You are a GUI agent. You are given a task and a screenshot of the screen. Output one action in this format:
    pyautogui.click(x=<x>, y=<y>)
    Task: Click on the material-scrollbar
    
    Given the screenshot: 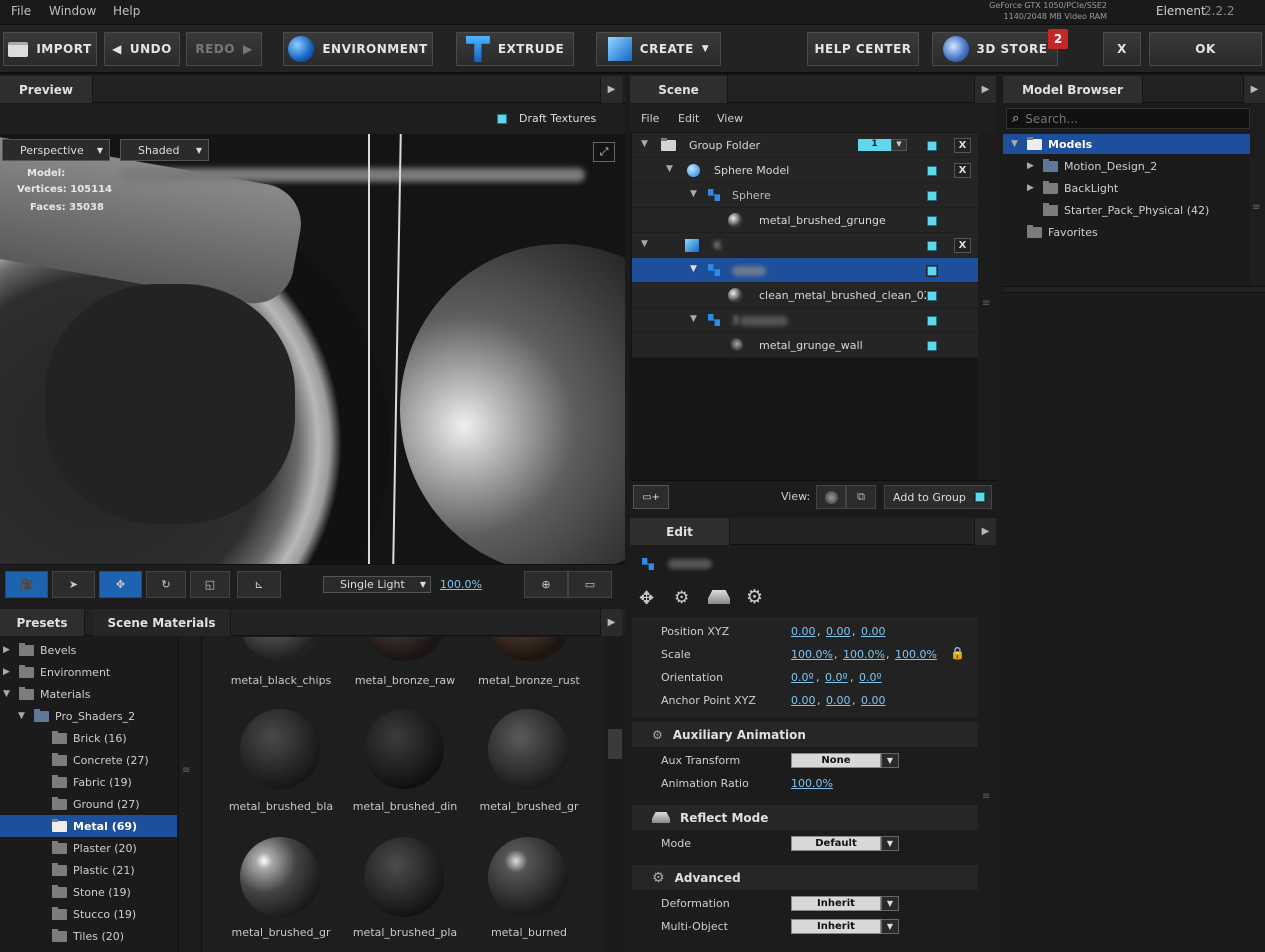 What is the action you would take?
    pyautogui.click(x=615, y=794)
    